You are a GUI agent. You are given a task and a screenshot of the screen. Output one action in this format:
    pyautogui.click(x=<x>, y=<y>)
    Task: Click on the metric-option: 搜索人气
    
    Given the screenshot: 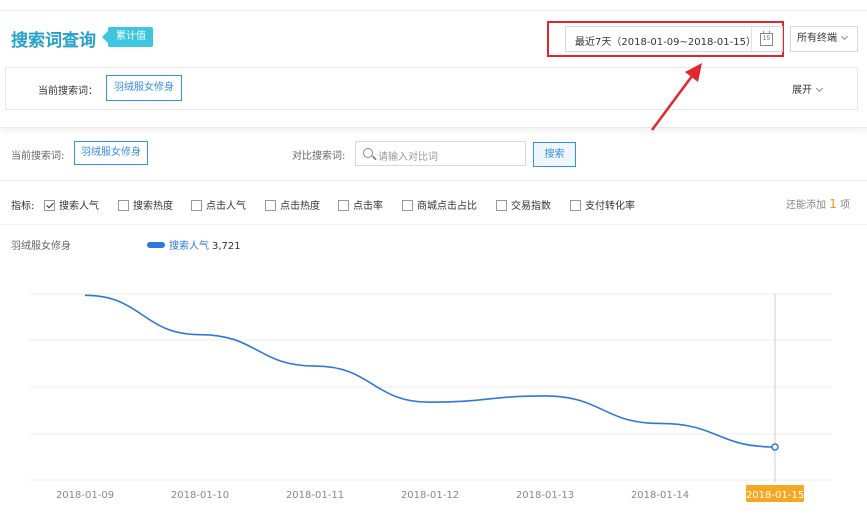 What is the action you would take?
    pyautogui.click(x=71, y=204)
    